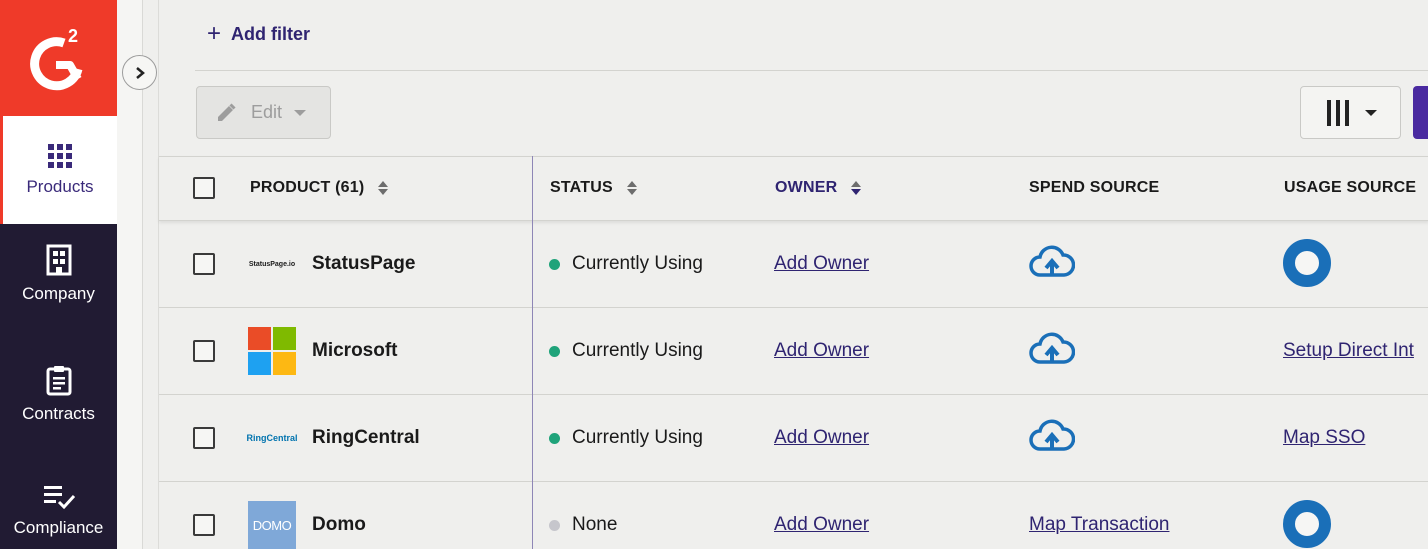 Image resolution: width=1428 pixels, height=549 pixels. What do you see at coordinates (1324, 438) in the screenshot?
I see `map-sso-link: Map SSO` at bounding box center [1324, 438].